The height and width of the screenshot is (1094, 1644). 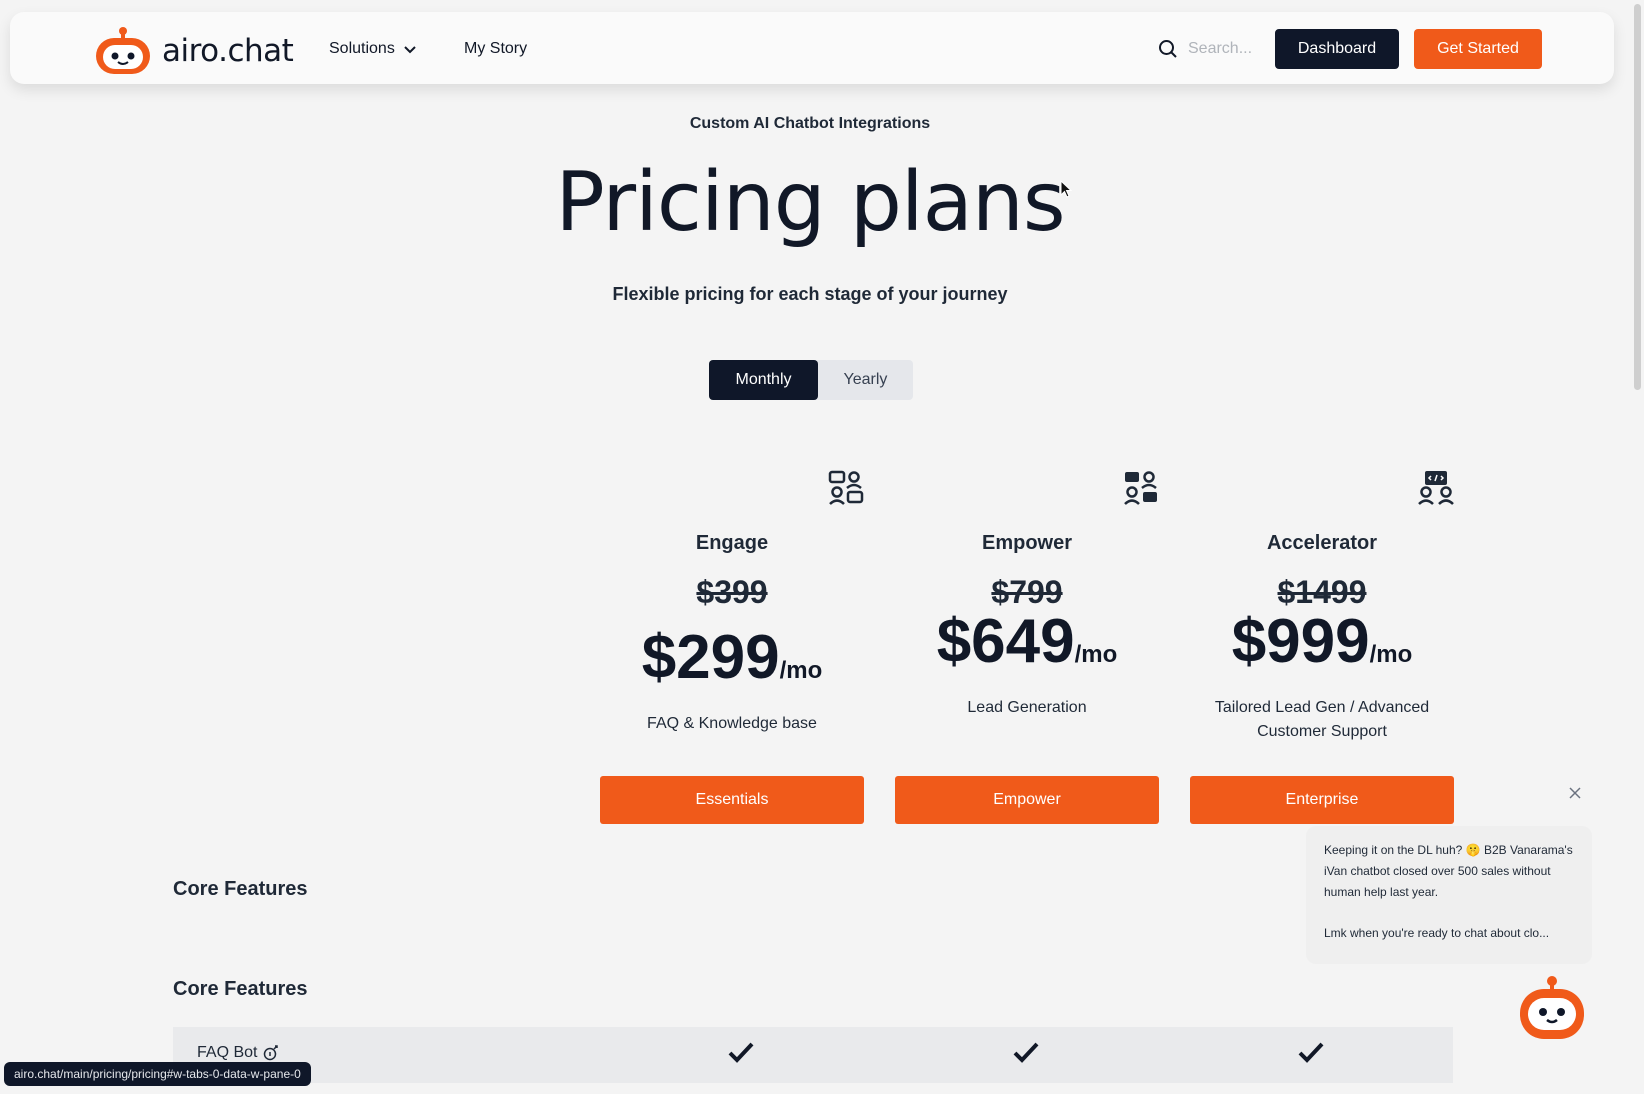 What do you see at coordinates (1066, 189) in the screenshot?
I see `mouse-cursor-icon` at bounding box center [1066, 189].